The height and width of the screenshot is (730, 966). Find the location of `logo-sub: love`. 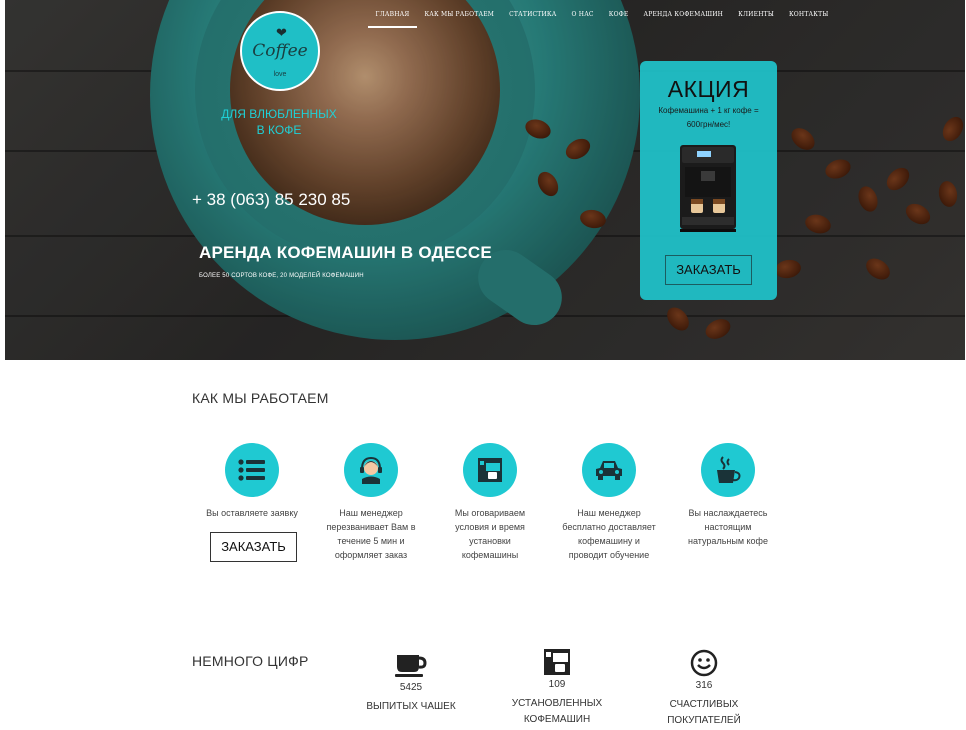

logo-sub: love is located at coordinates (280, 74).